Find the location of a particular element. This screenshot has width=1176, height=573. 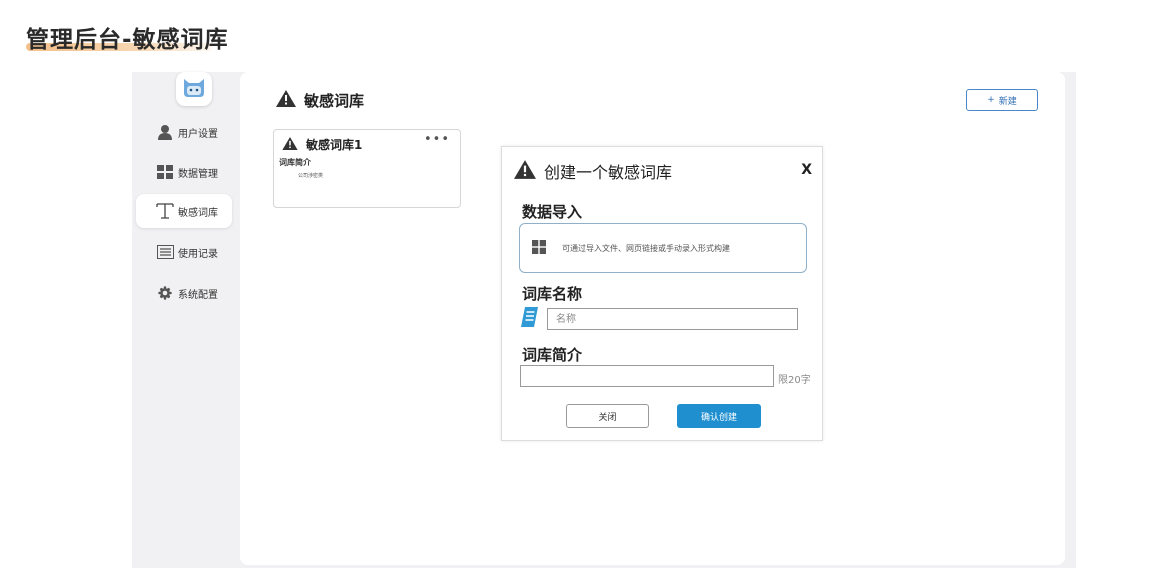

sidebar-item-label: 使用记录 is located at coordinates (198, 254).